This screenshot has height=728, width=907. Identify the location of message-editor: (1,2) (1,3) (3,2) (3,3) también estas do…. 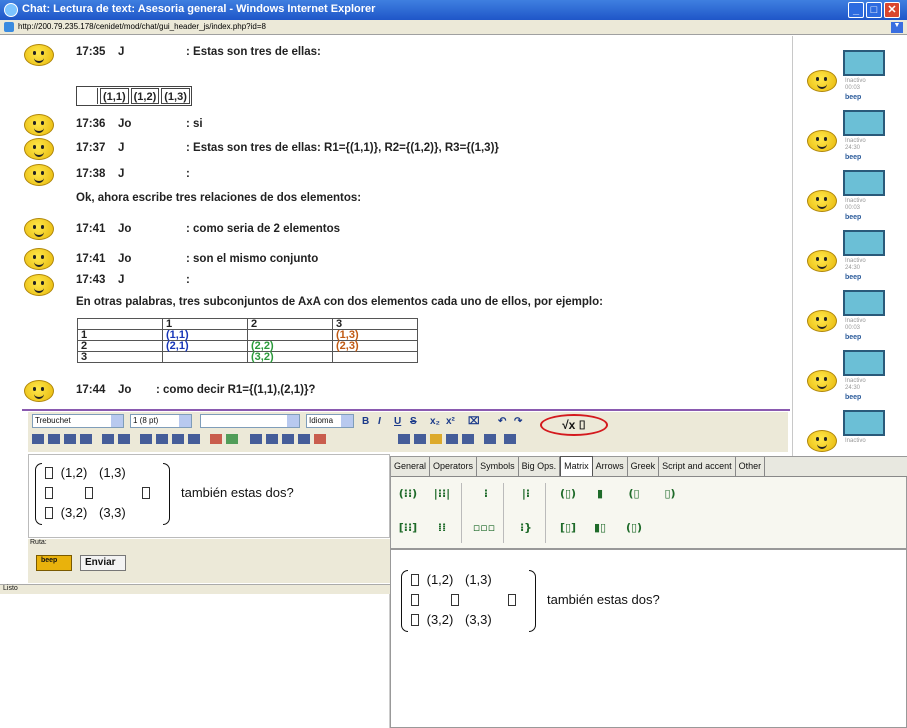
(209, 496).